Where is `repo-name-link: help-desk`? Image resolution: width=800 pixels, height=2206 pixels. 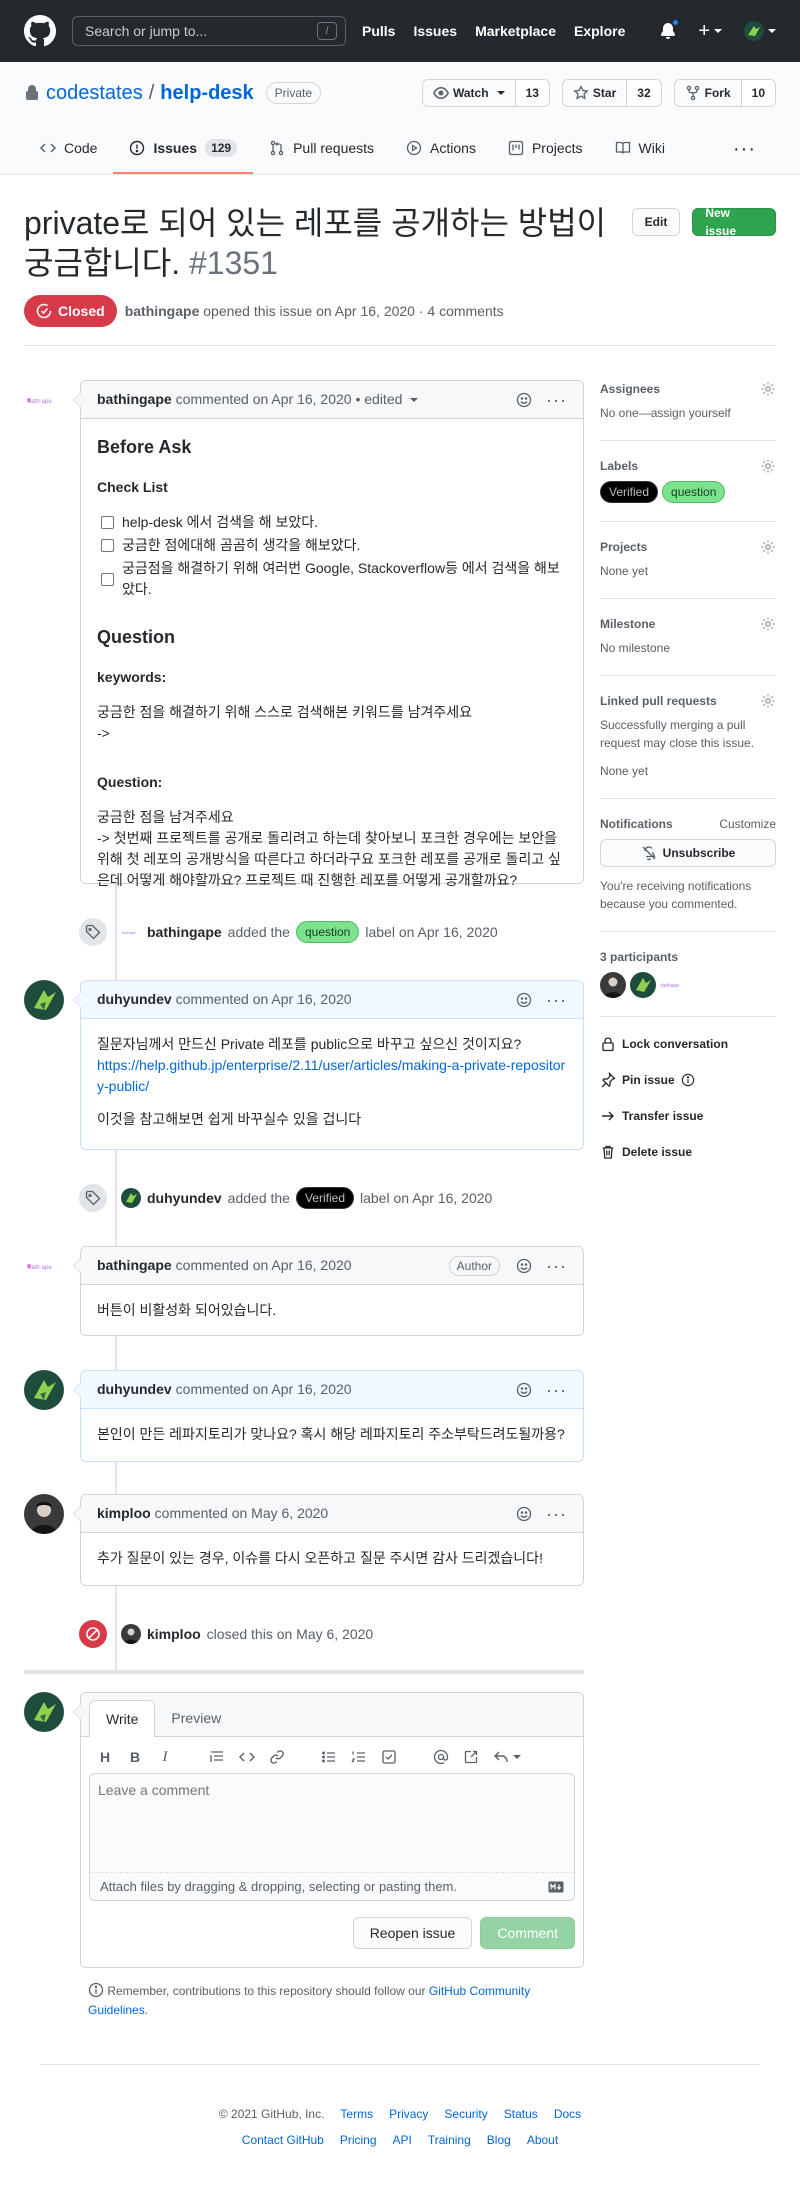
repo-name-link: help-desk is located at coordinates (206, 93).